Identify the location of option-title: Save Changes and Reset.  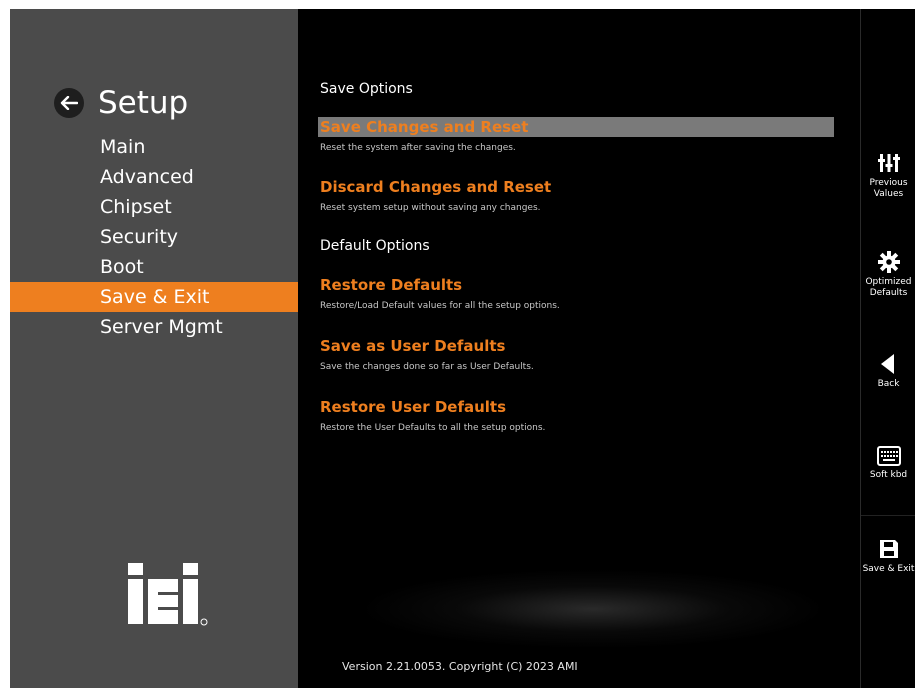
(576, 127).